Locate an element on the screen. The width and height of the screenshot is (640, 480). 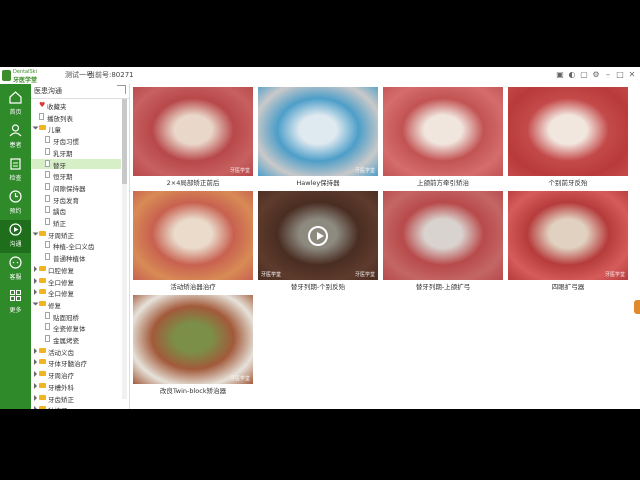
image-card: 牙医学堂 改良Twin-block矫治器 is located at coordinates (193, 346).